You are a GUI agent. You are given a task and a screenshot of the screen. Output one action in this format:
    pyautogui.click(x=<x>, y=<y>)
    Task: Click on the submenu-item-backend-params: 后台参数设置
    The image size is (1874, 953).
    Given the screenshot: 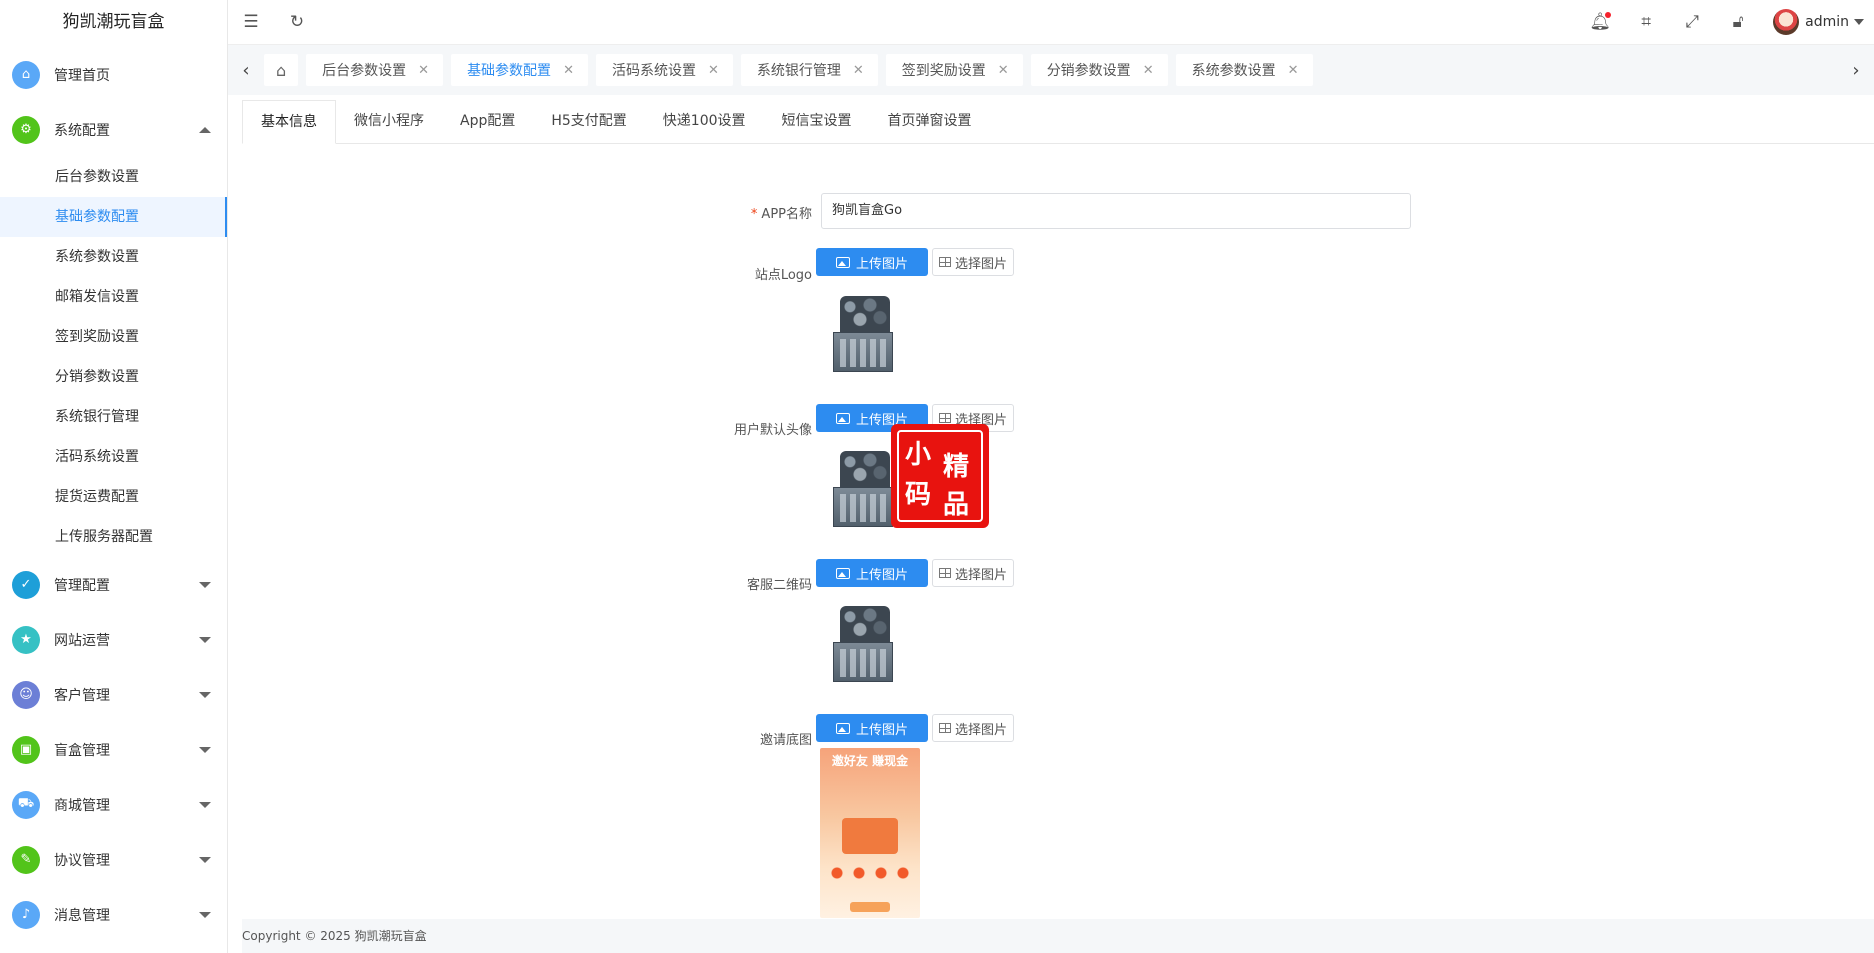 What is the action you would take?
    pyautogui.click(x=113, y=177)
    